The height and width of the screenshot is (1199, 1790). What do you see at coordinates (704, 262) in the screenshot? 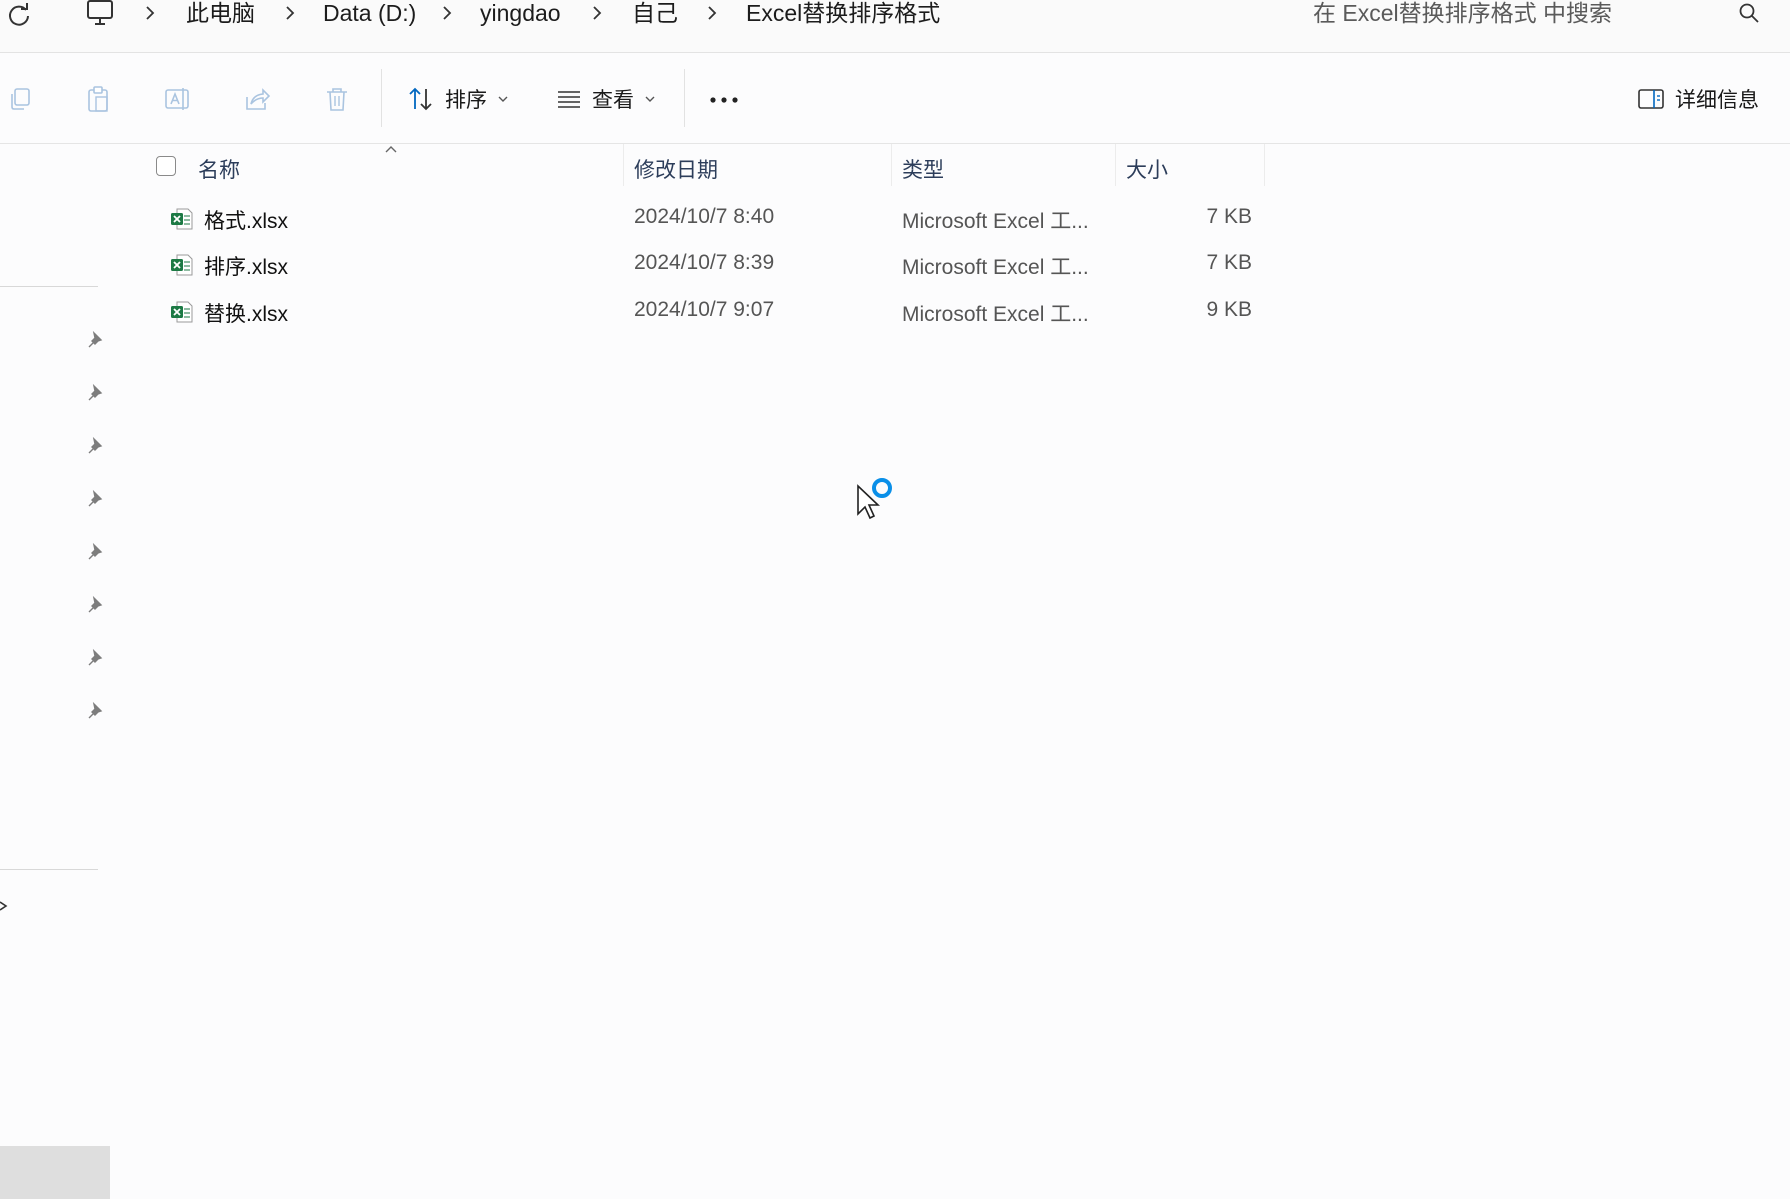
I see `file-date: 2024/10/7 8:39` at bounding box center [704, 262].